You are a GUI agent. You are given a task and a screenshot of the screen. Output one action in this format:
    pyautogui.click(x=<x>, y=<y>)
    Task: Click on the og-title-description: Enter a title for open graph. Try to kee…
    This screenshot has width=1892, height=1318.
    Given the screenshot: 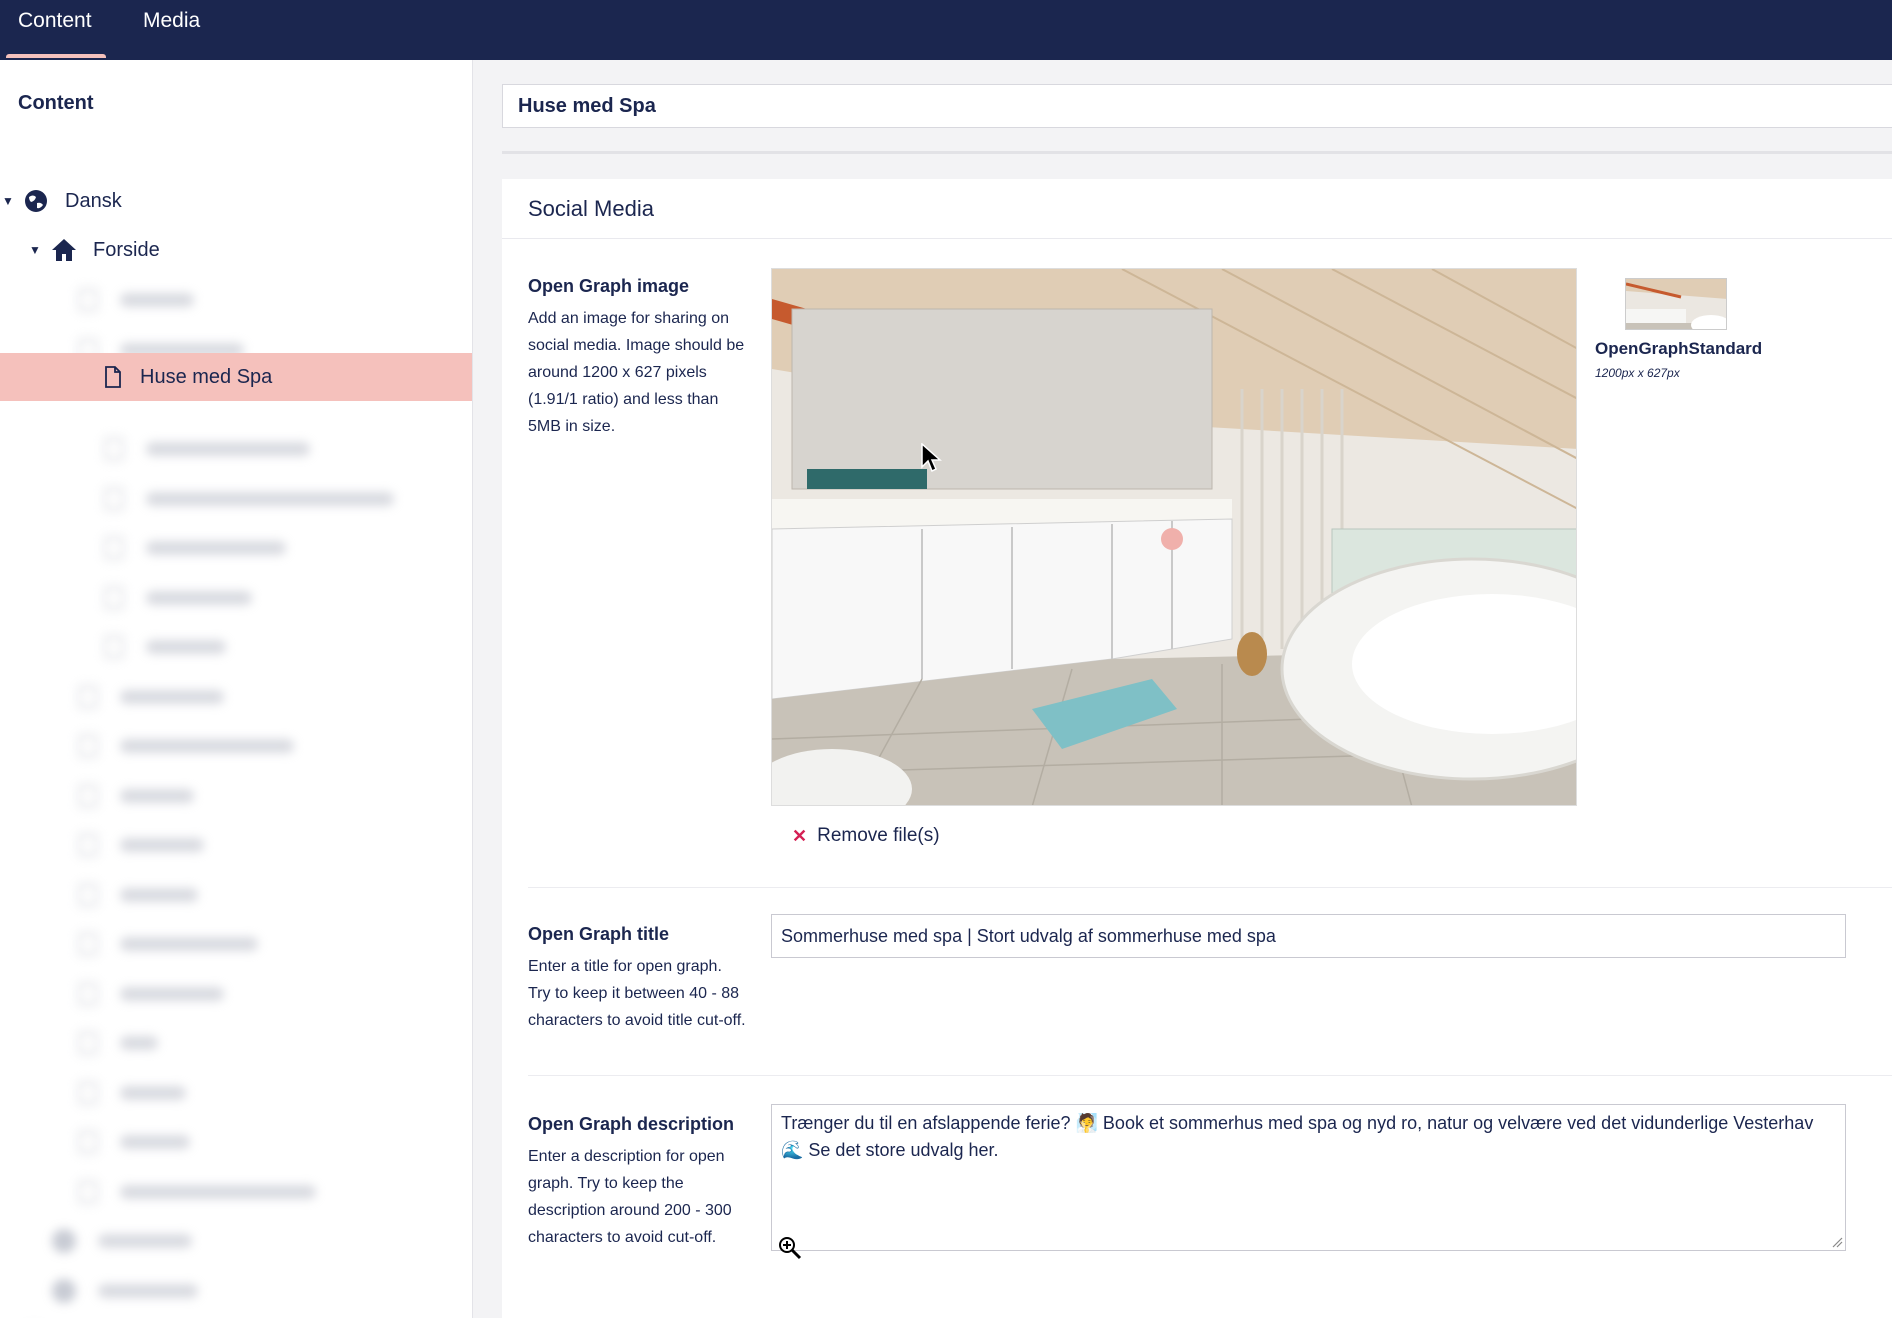 What is the action you would take?
    pyautogui.click(x=637, y=993)
    